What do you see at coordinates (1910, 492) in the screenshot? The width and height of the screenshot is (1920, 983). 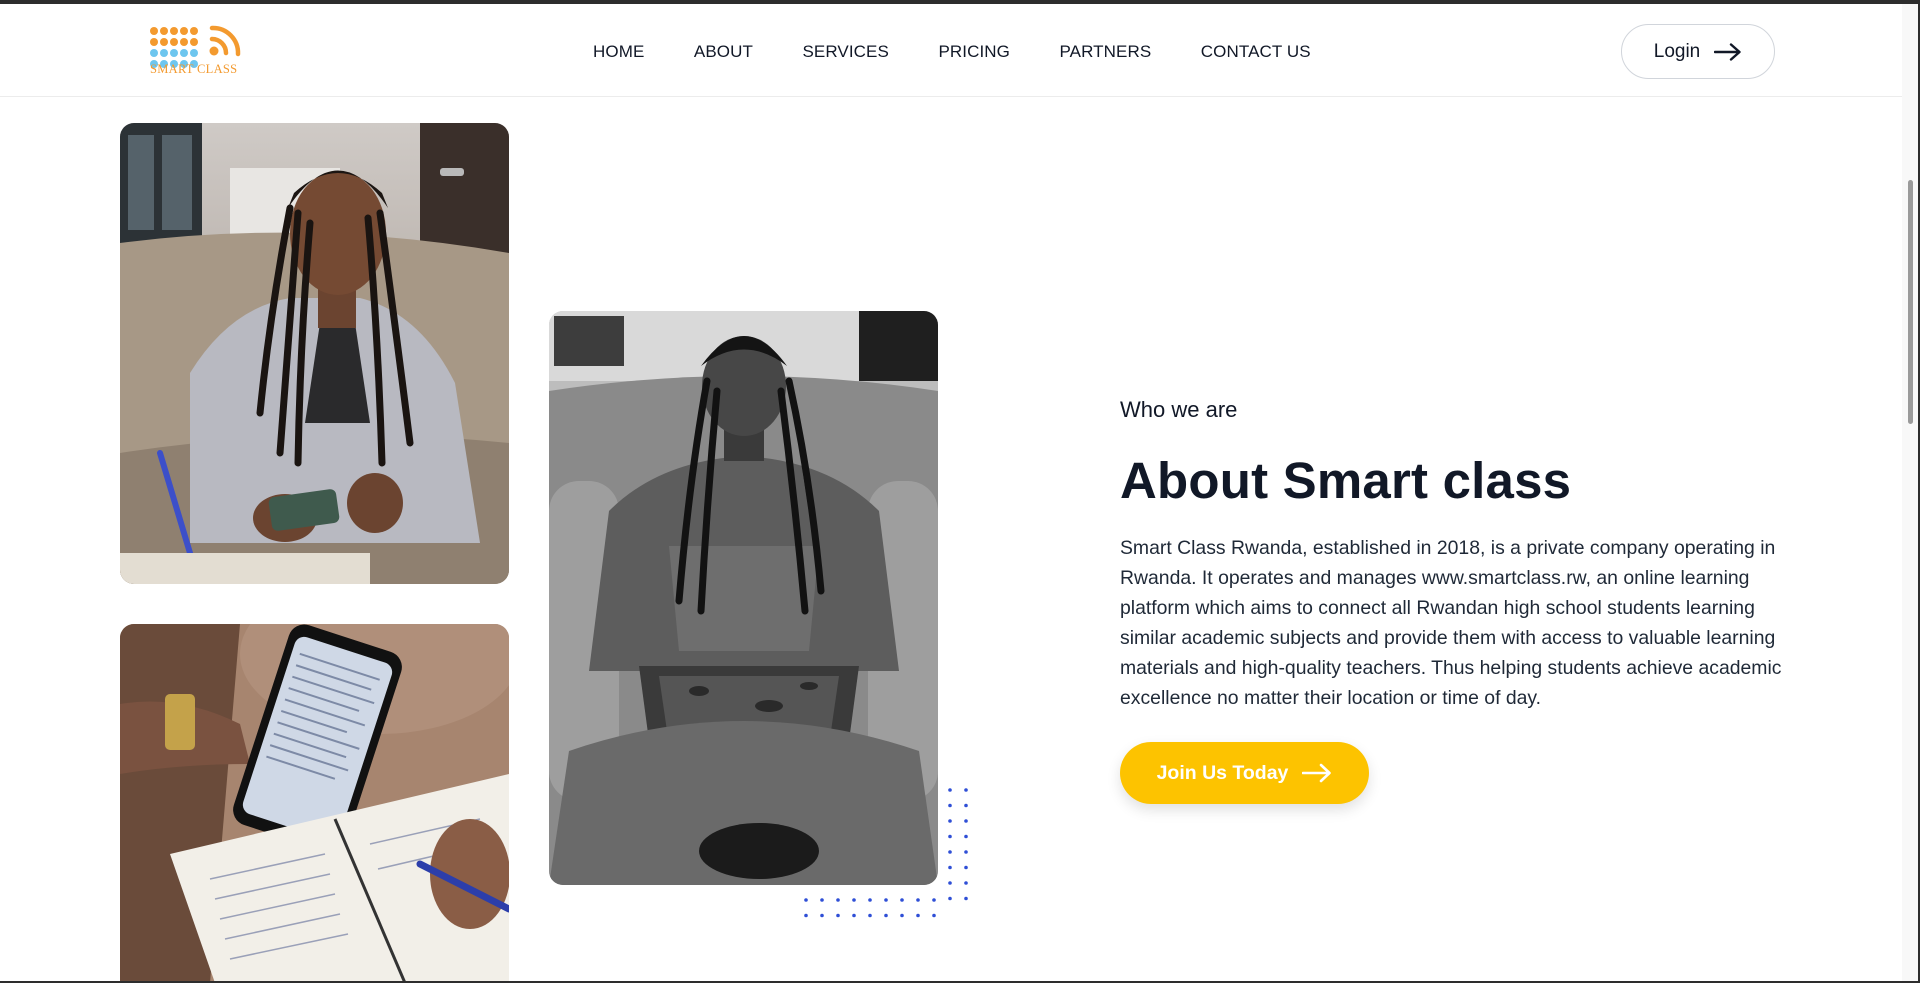 I see `page-scrollbar` at bounding box center [1910, 492].